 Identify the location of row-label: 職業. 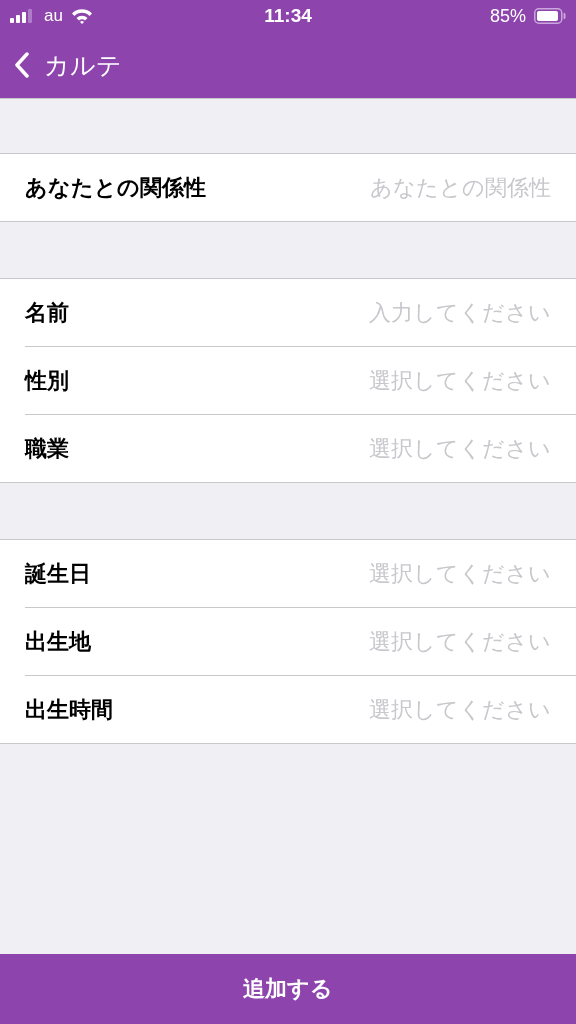
(47, 448).